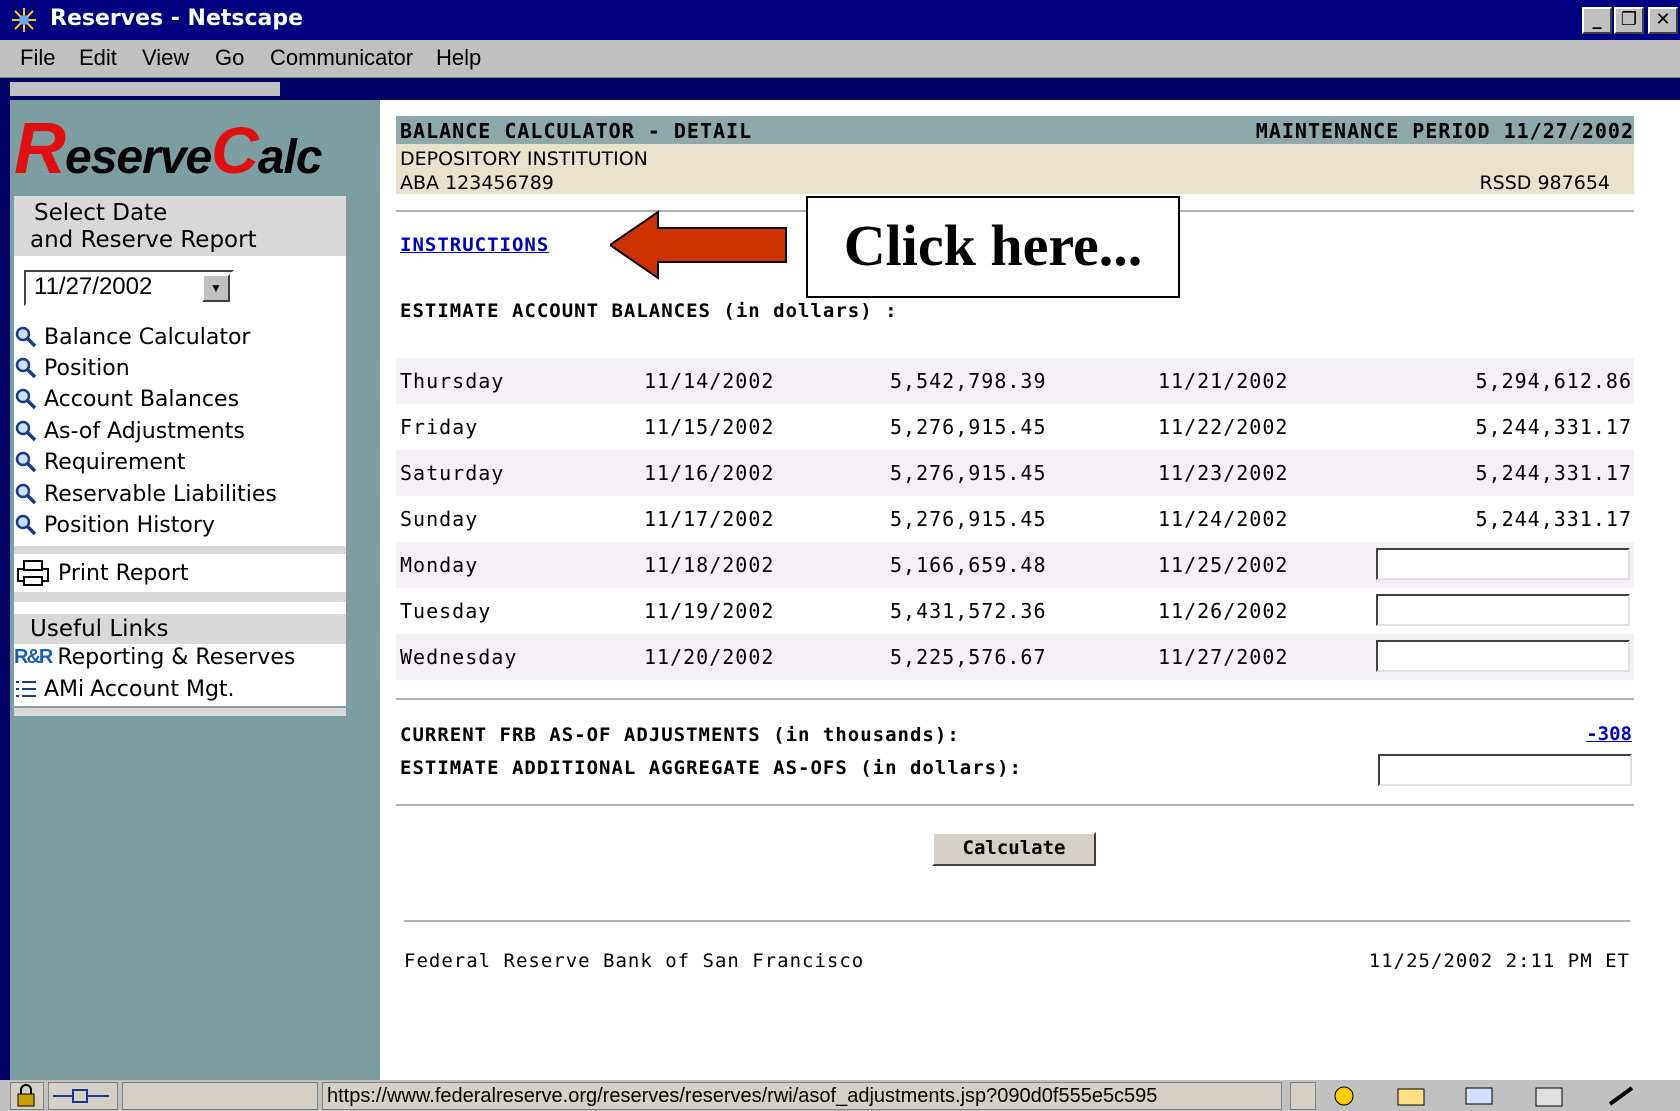  Describe the element at coordinates (33, 656) in the screenshot. I see `rr-badge-icon: R&R` at that location.